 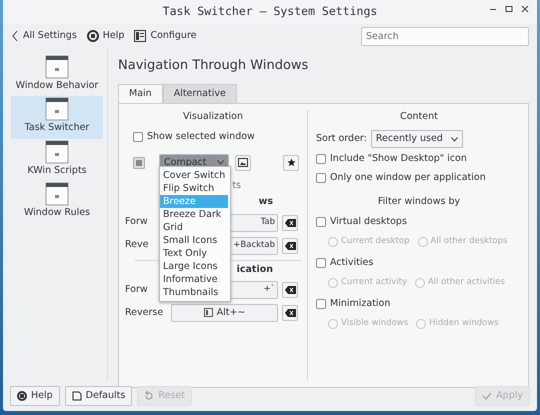 I want to click on checkbox-label: Include "Show Desktop" icon, so click(x=398, y=159).